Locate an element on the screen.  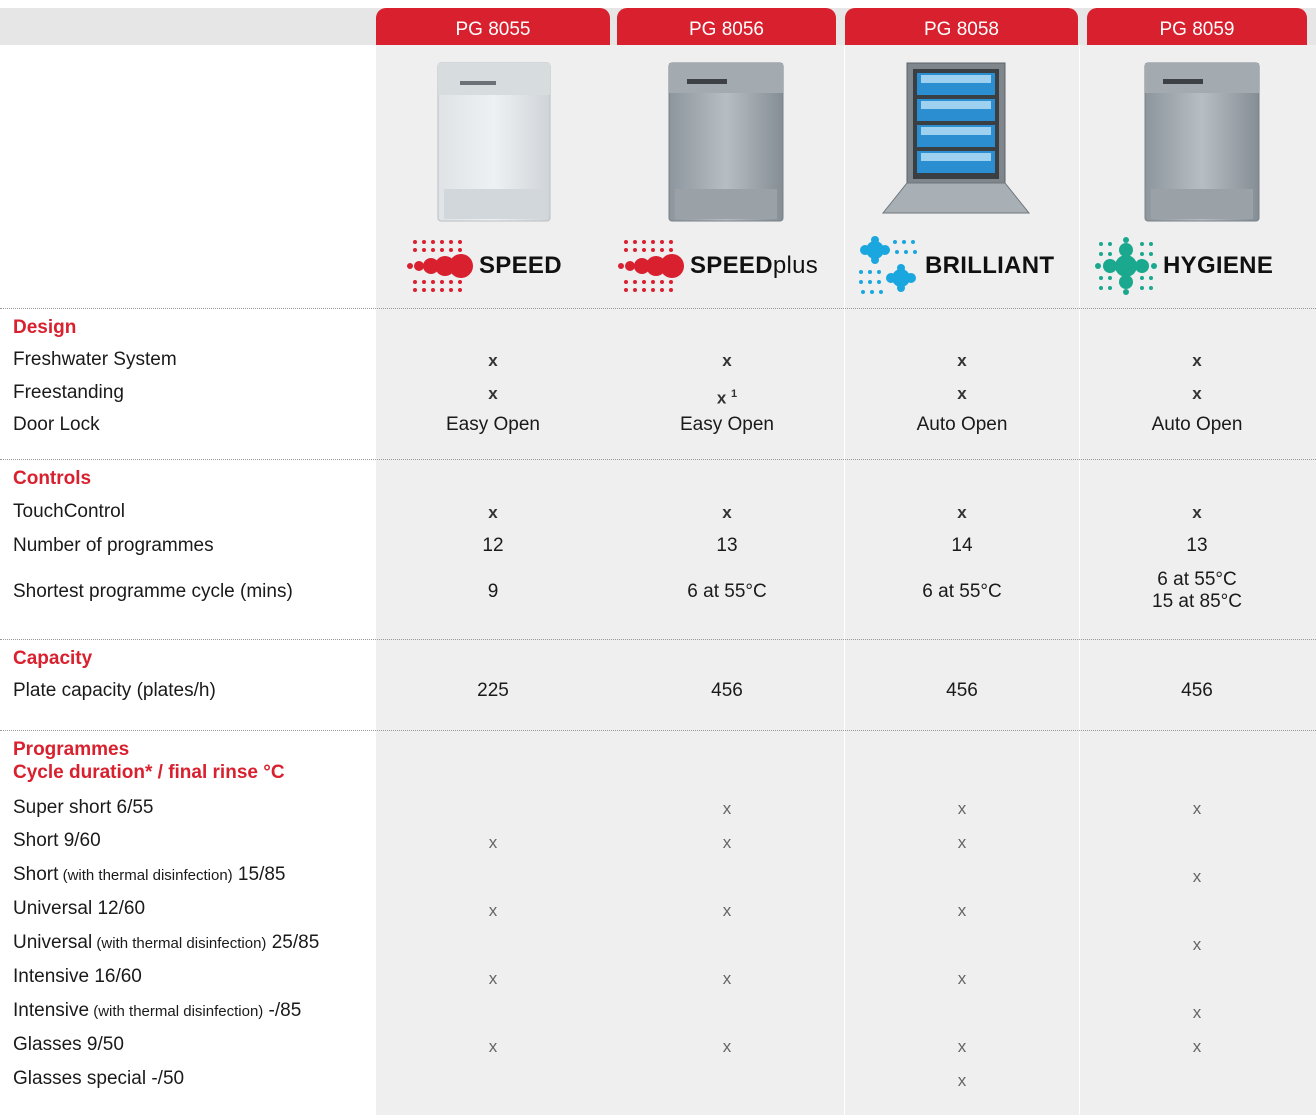
cell: 14 is located at coordinates (962, 545).